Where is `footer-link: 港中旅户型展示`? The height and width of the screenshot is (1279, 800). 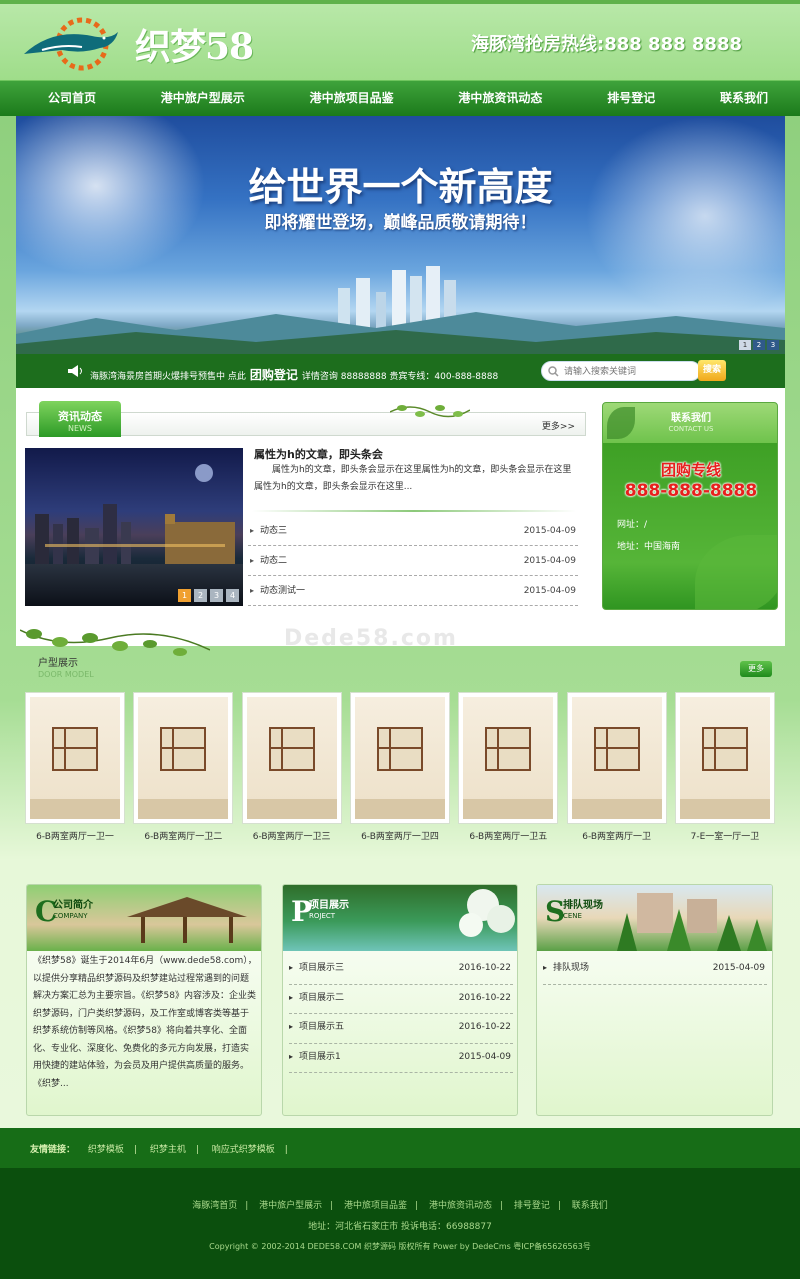
footer-link: 港中旅户型展示 is located at coordinates (290, 1206).